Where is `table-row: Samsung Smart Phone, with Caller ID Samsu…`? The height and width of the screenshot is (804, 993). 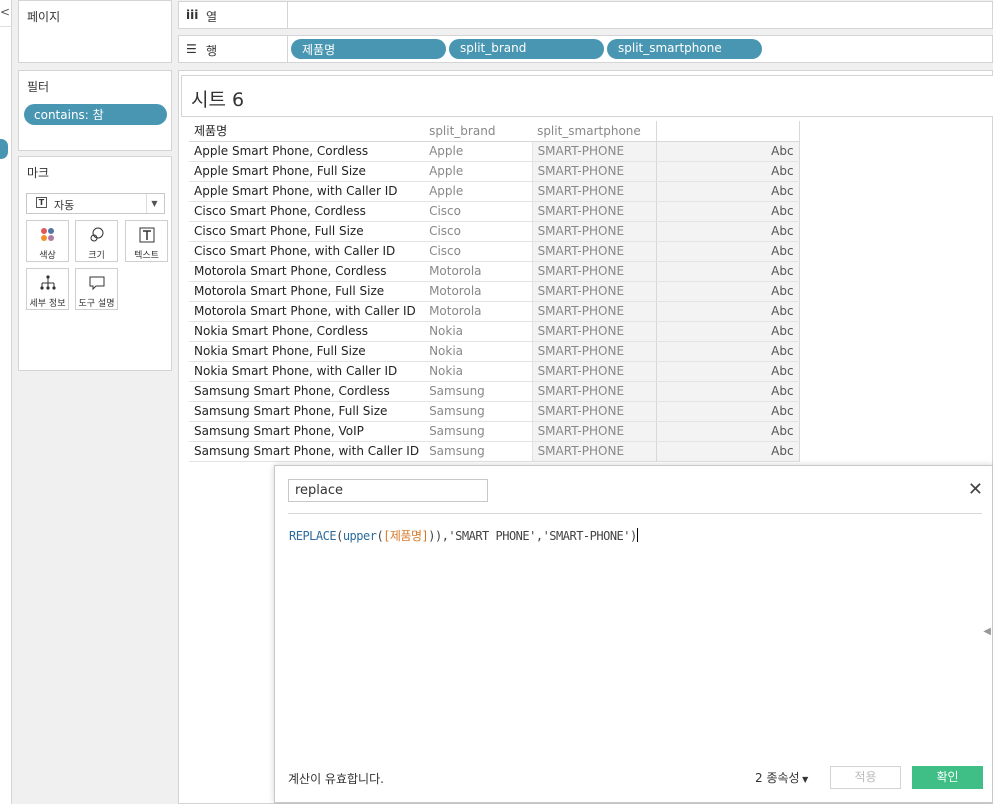
table-row: Samsung Smart Phone, with Caller ID Samsu… is located at coordinates (494, 451).